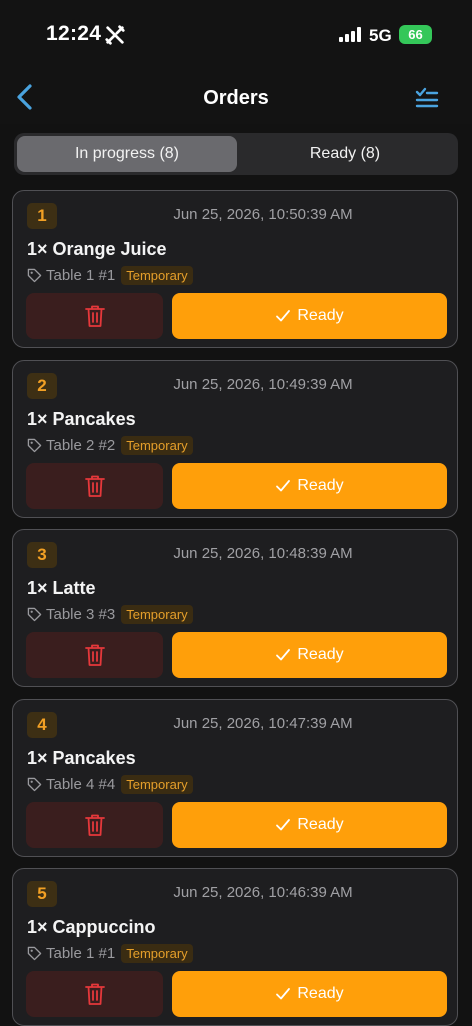 The width and height of the screenshot is (472, 1026). I want to click on order-item: 1× Latte, so click(61, 588).